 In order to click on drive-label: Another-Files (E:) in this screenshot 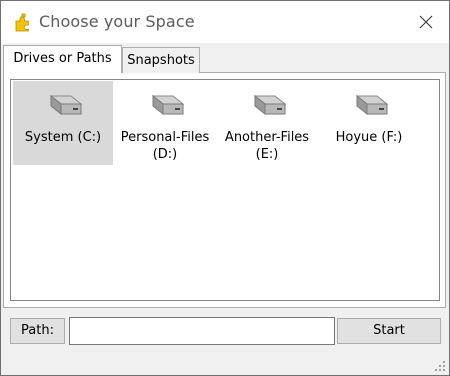, I will do `click(267, 146)`.